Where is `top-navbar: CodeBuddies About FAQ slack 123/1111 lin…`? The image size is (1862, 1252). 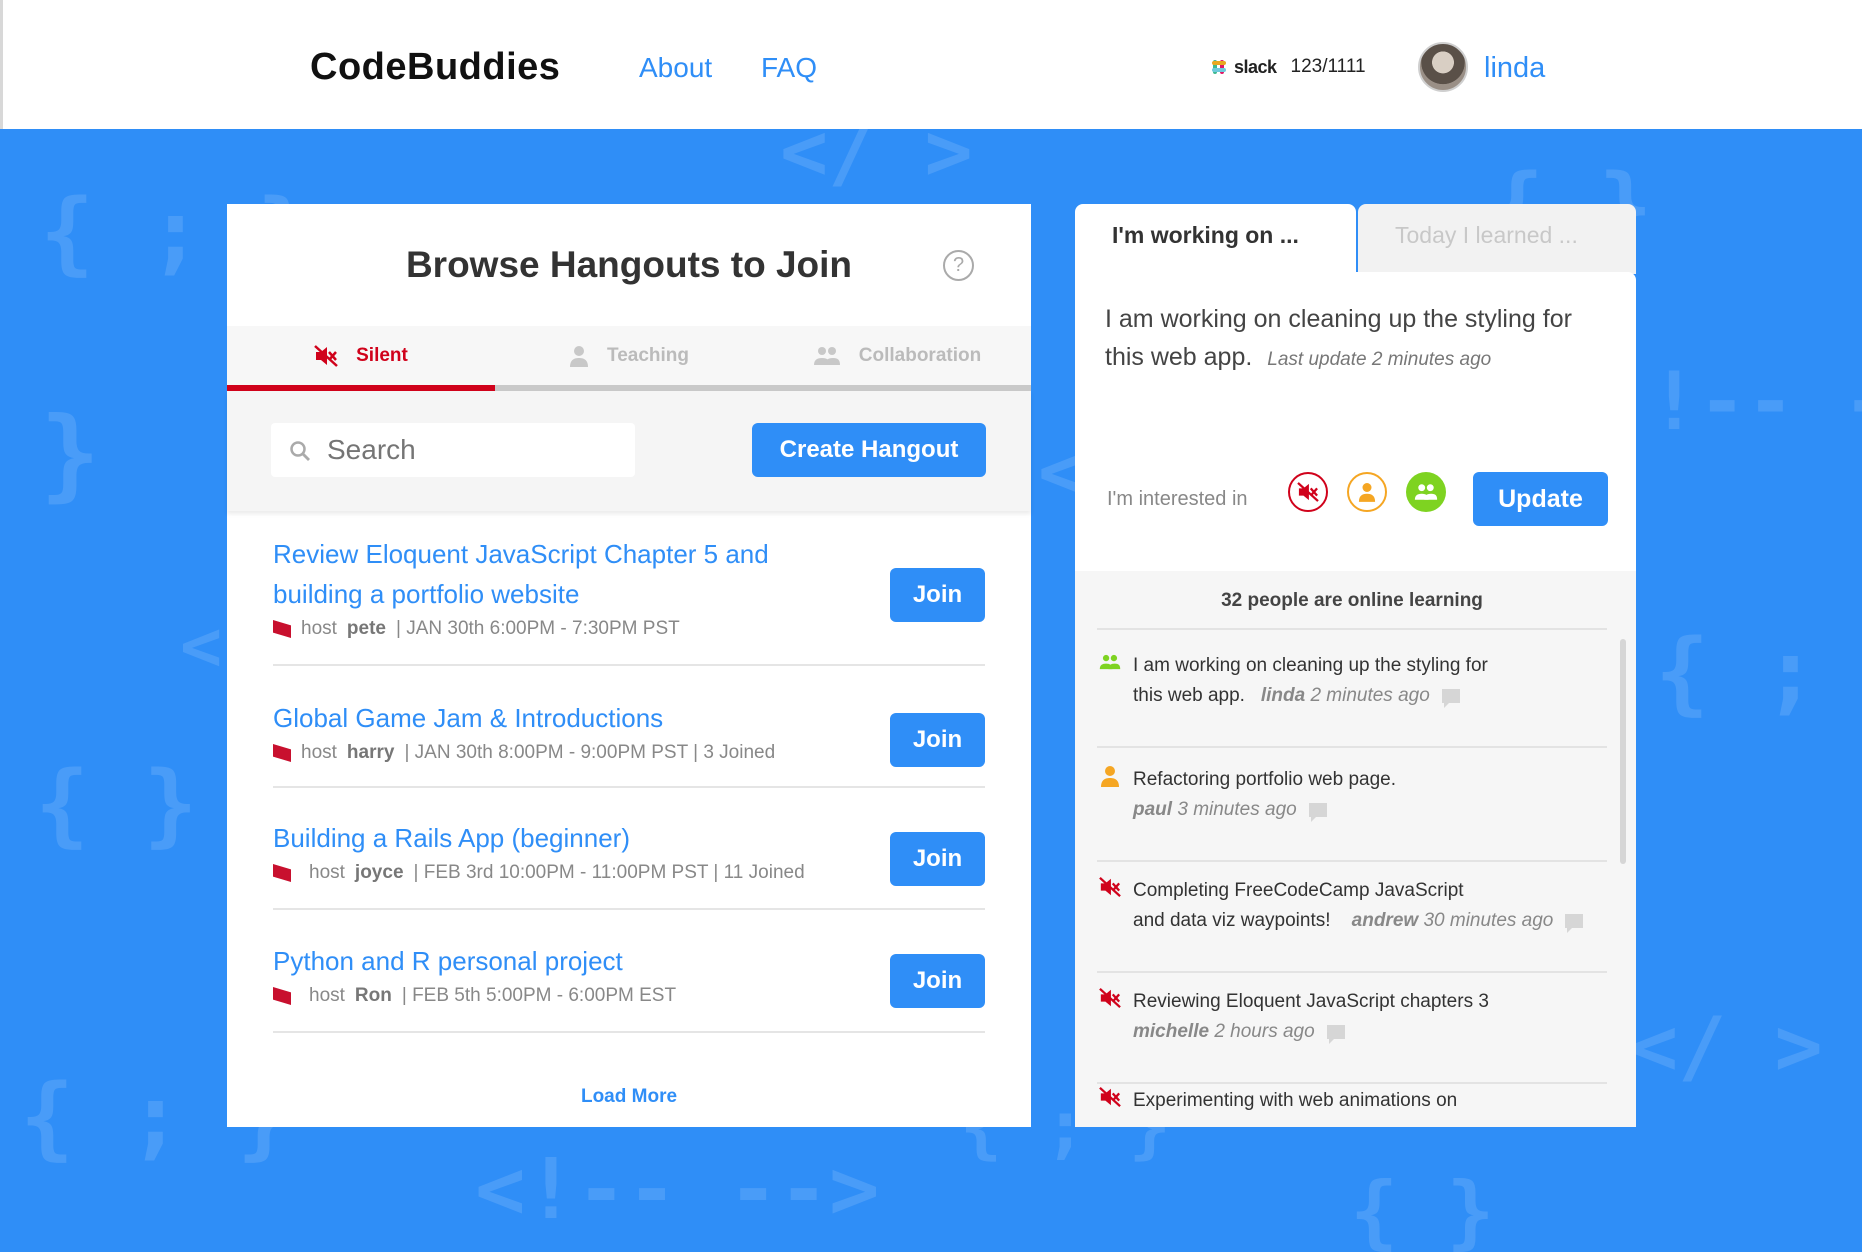
top-navbar: CodeBuddies About FAQ slack 123/1111 lin… is located at coordinates (931, 64).